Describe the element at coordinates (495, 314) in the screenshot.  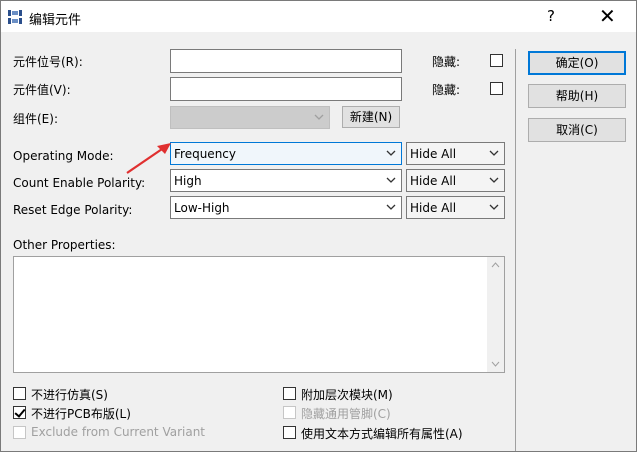
I see `scrollbar` at that location.